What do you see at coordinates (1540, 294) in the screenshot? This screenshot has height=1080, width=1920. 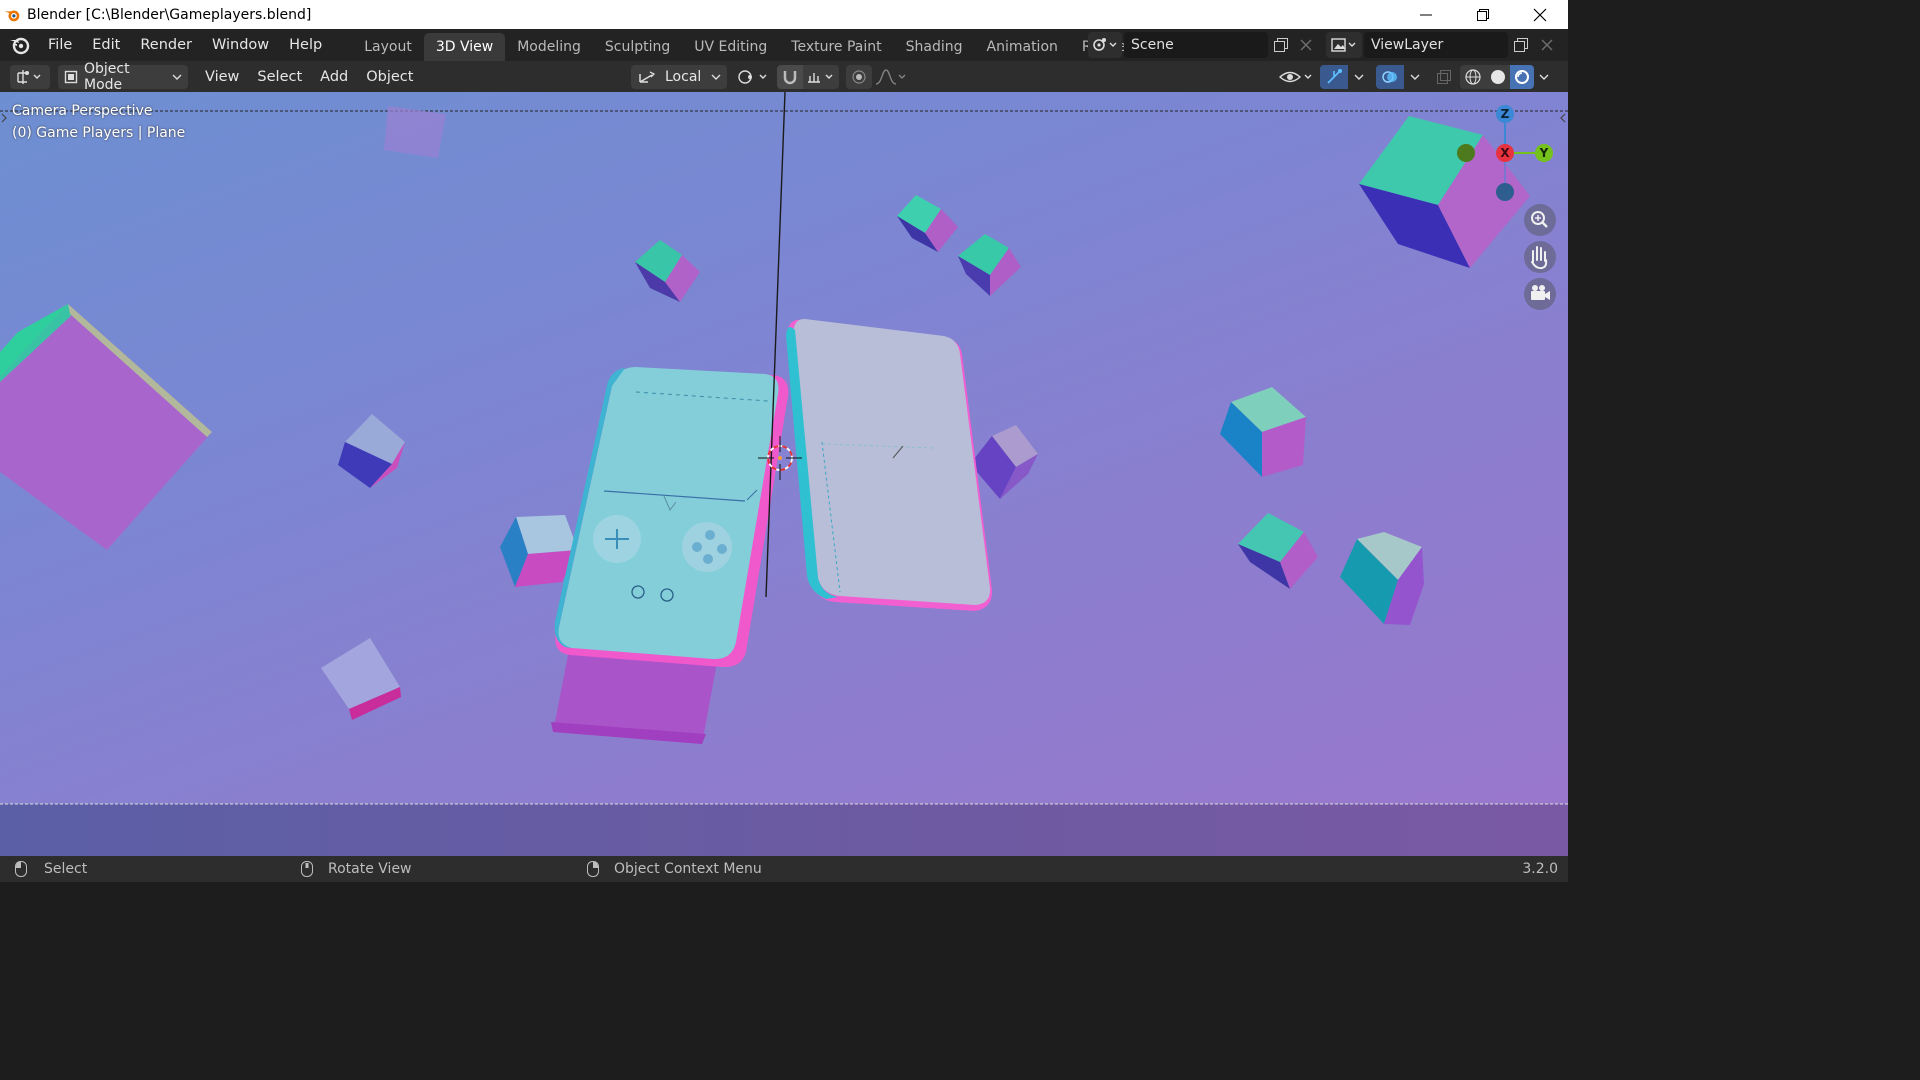 I see `camera-view-button` at bounding box center [1540, 294].